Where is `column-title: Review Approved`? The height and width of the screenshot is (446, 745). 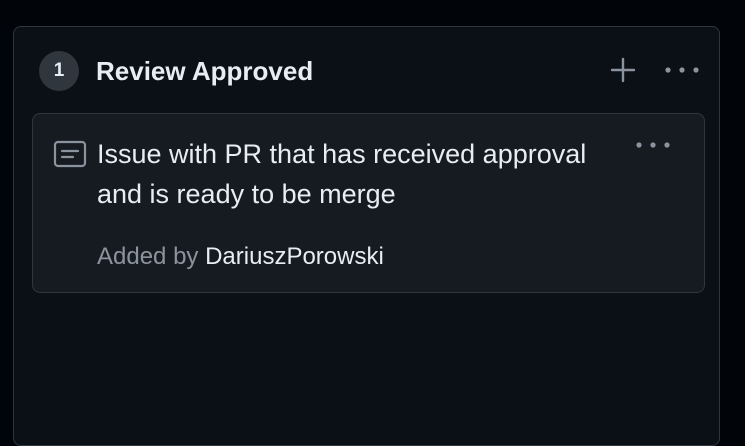 column-title: Review Approved is located at coordinates (205, 71).